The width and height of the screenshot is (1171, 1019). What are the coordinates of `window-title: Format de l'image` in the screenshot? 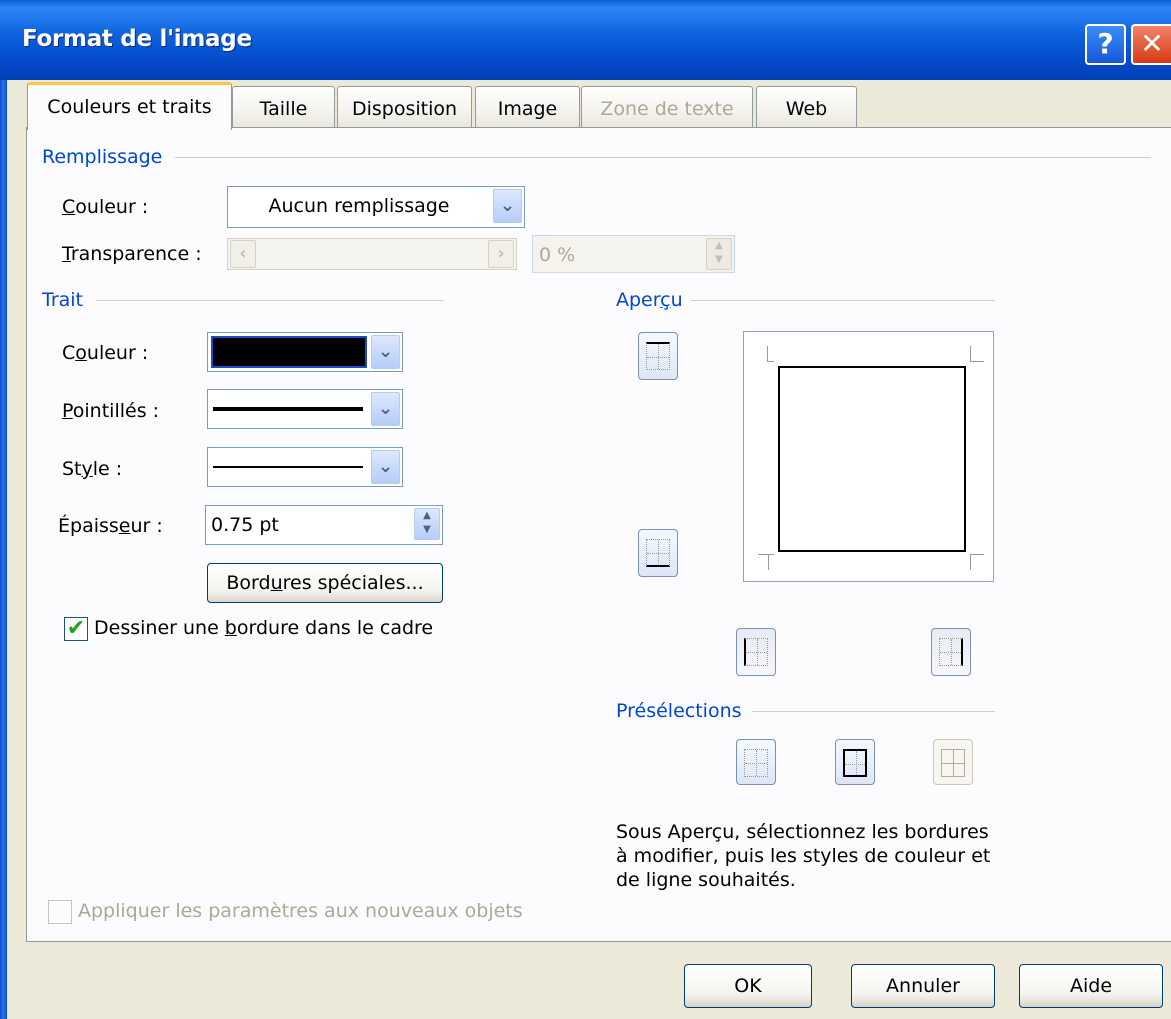 It's located at (137, 39).